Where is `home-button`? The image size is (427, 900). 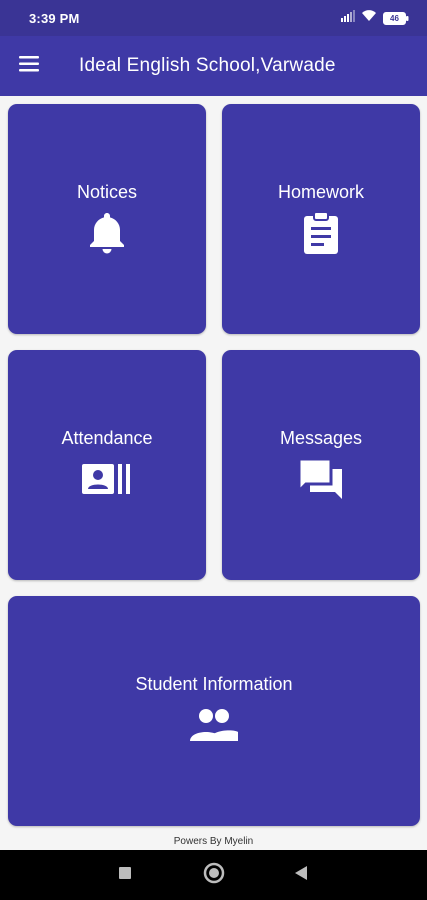
home-button is located at coordinates (214, 875).